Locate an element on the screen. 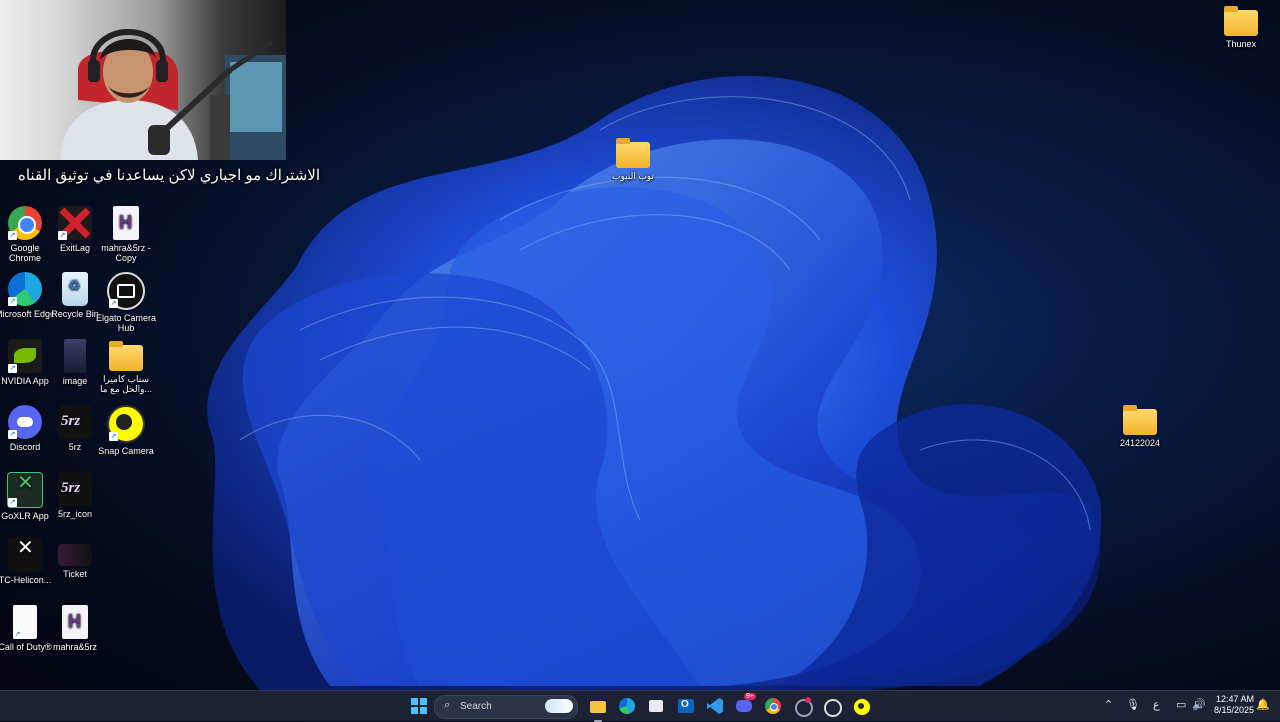 This screenshot has height=722, width=1280. desktop-icon-snap-camera: ↗ Snap Camera is located at coordinates (126, 430).